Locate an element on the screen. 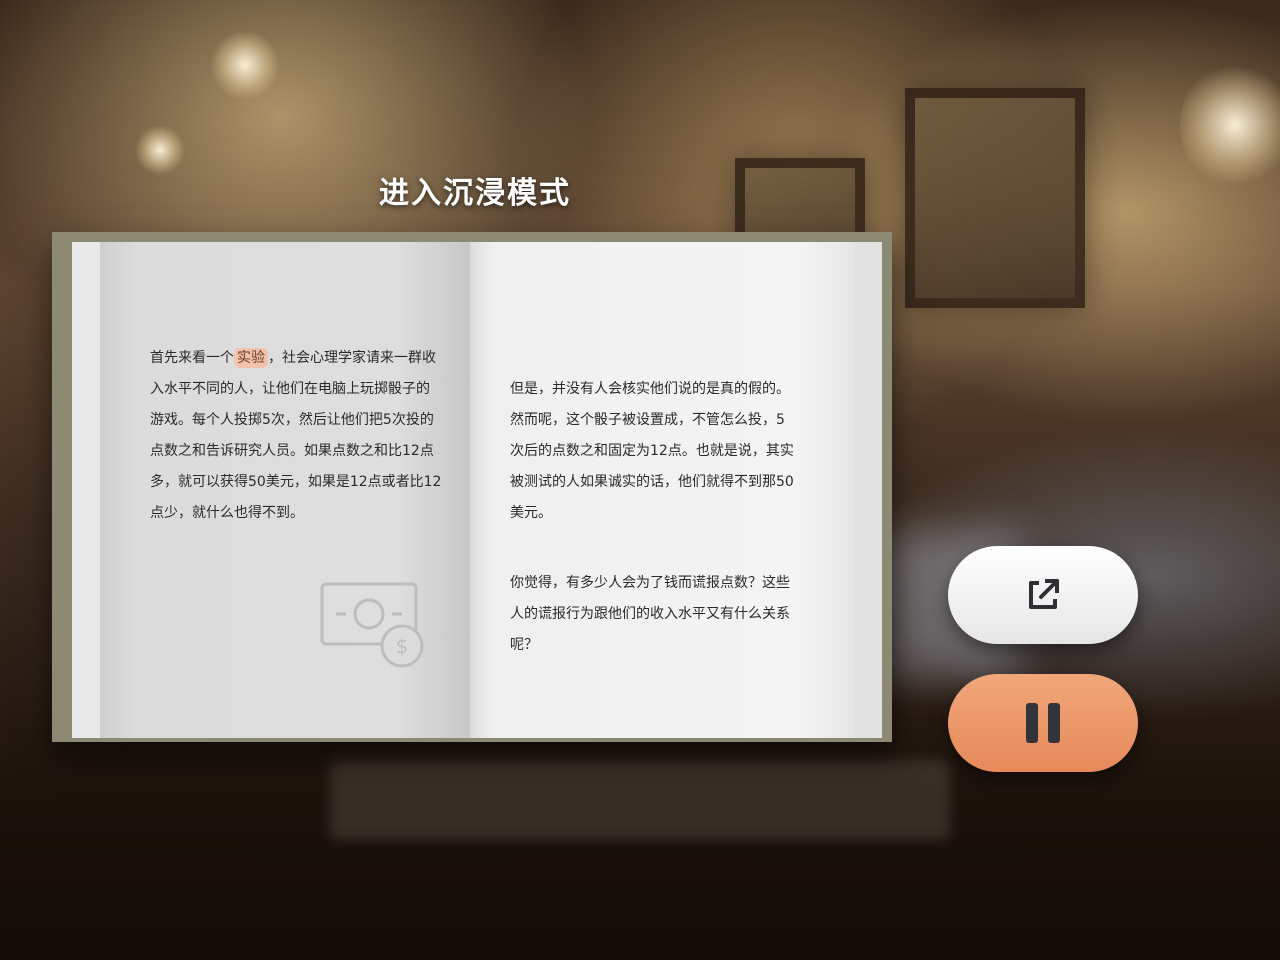 Image resolution: width=1280 pixels, height=960 pixels. wall-light is located at coordinates (1230, 125).